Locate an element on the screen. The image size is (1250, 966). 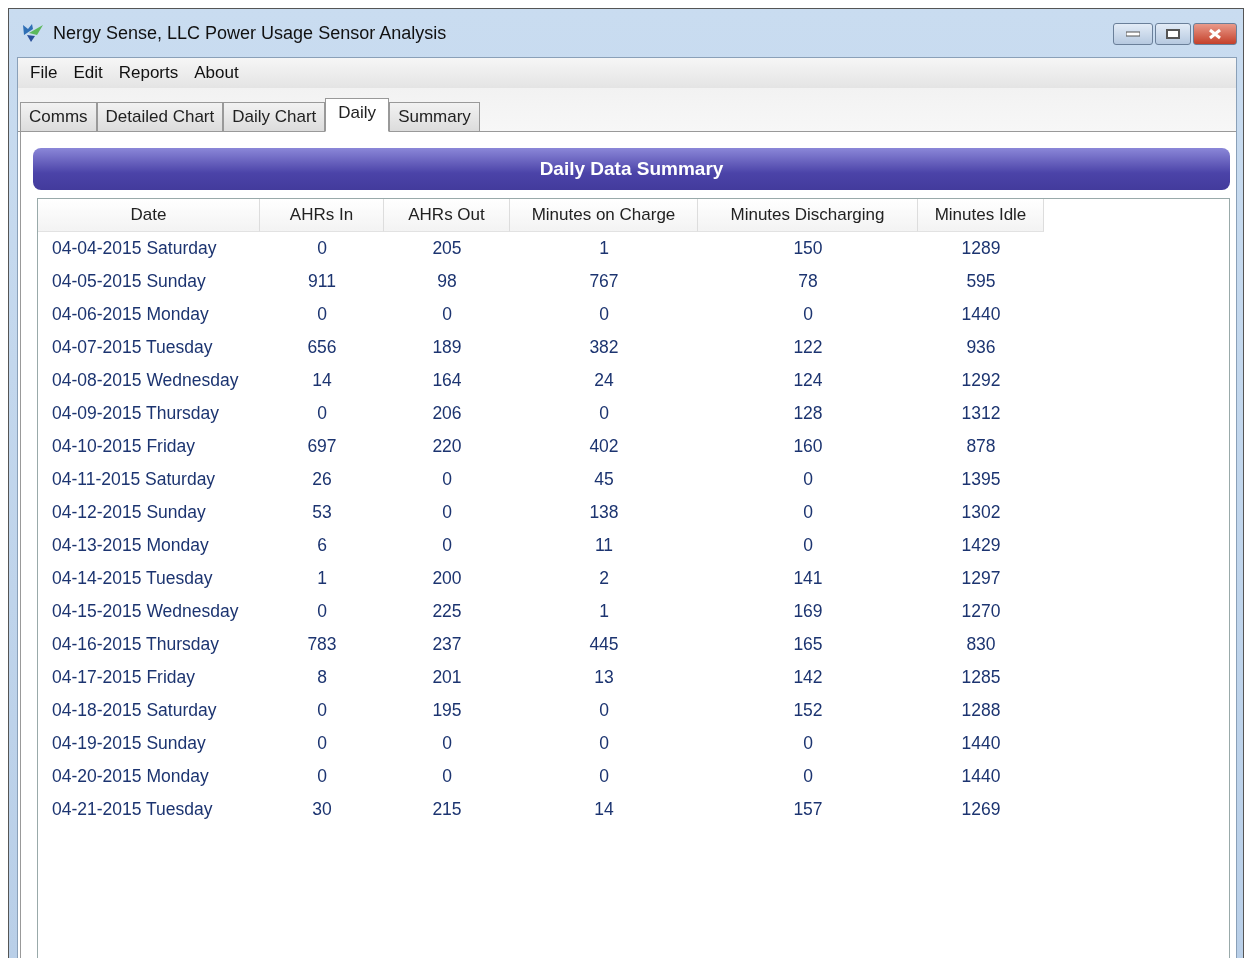
minimize-button is located at coordinates (1133, 34).